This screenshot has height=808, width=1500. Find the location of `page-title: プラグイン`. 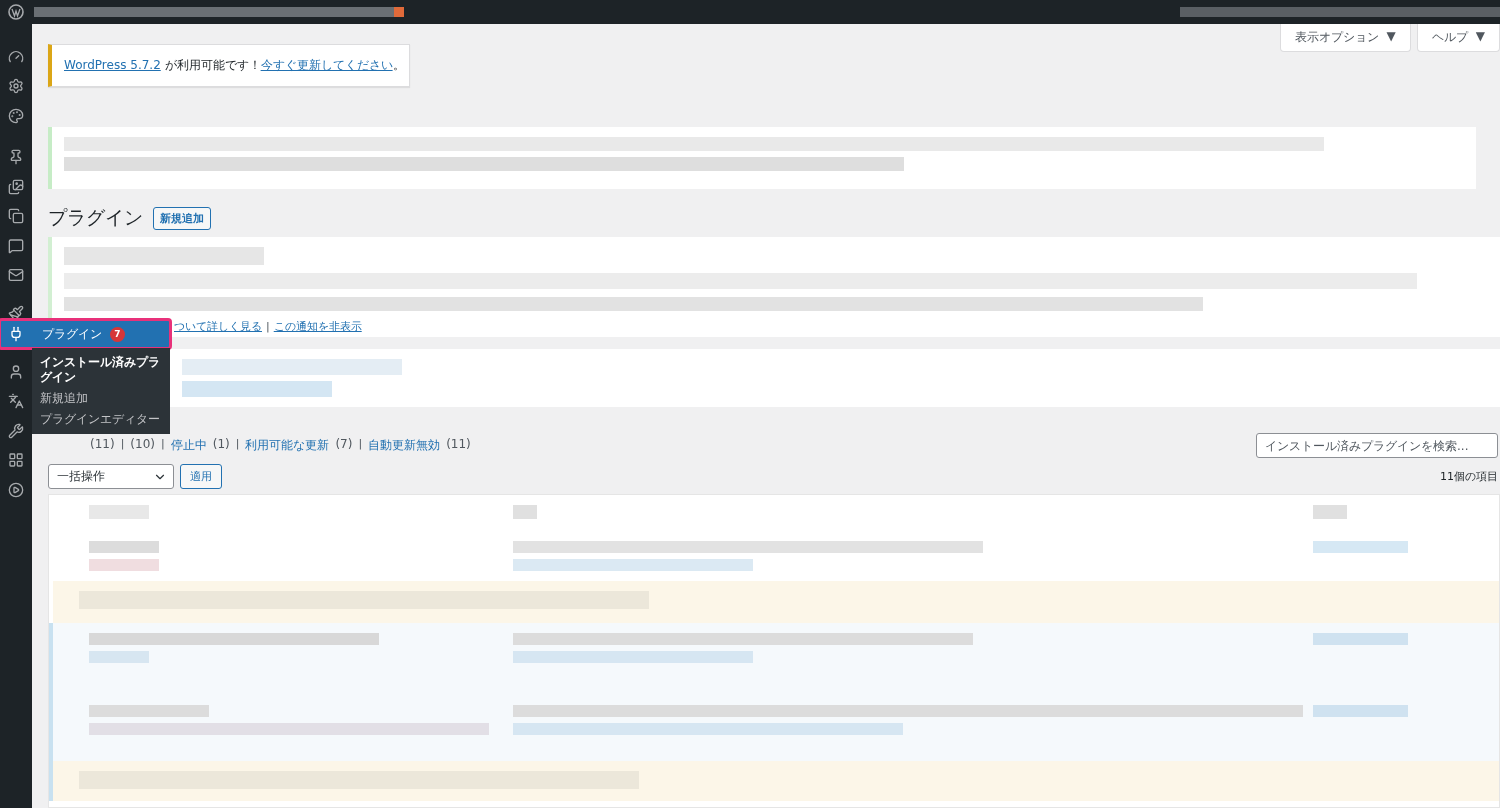

page-title: プラグイン is located at coordinates (95, 217).